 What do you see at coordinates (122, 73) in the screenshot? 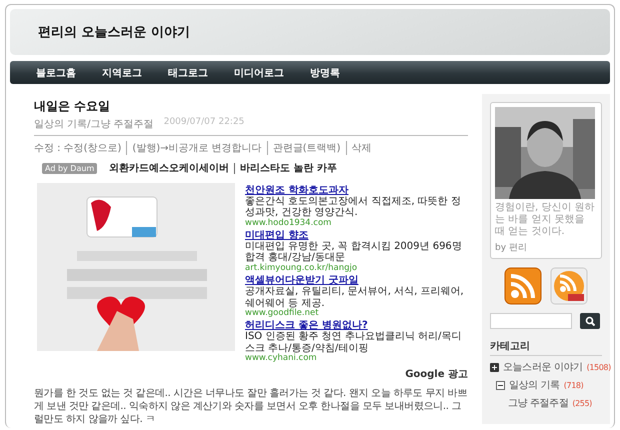
I see `nav-link: 지역로그` at bounding box center [122, 73].